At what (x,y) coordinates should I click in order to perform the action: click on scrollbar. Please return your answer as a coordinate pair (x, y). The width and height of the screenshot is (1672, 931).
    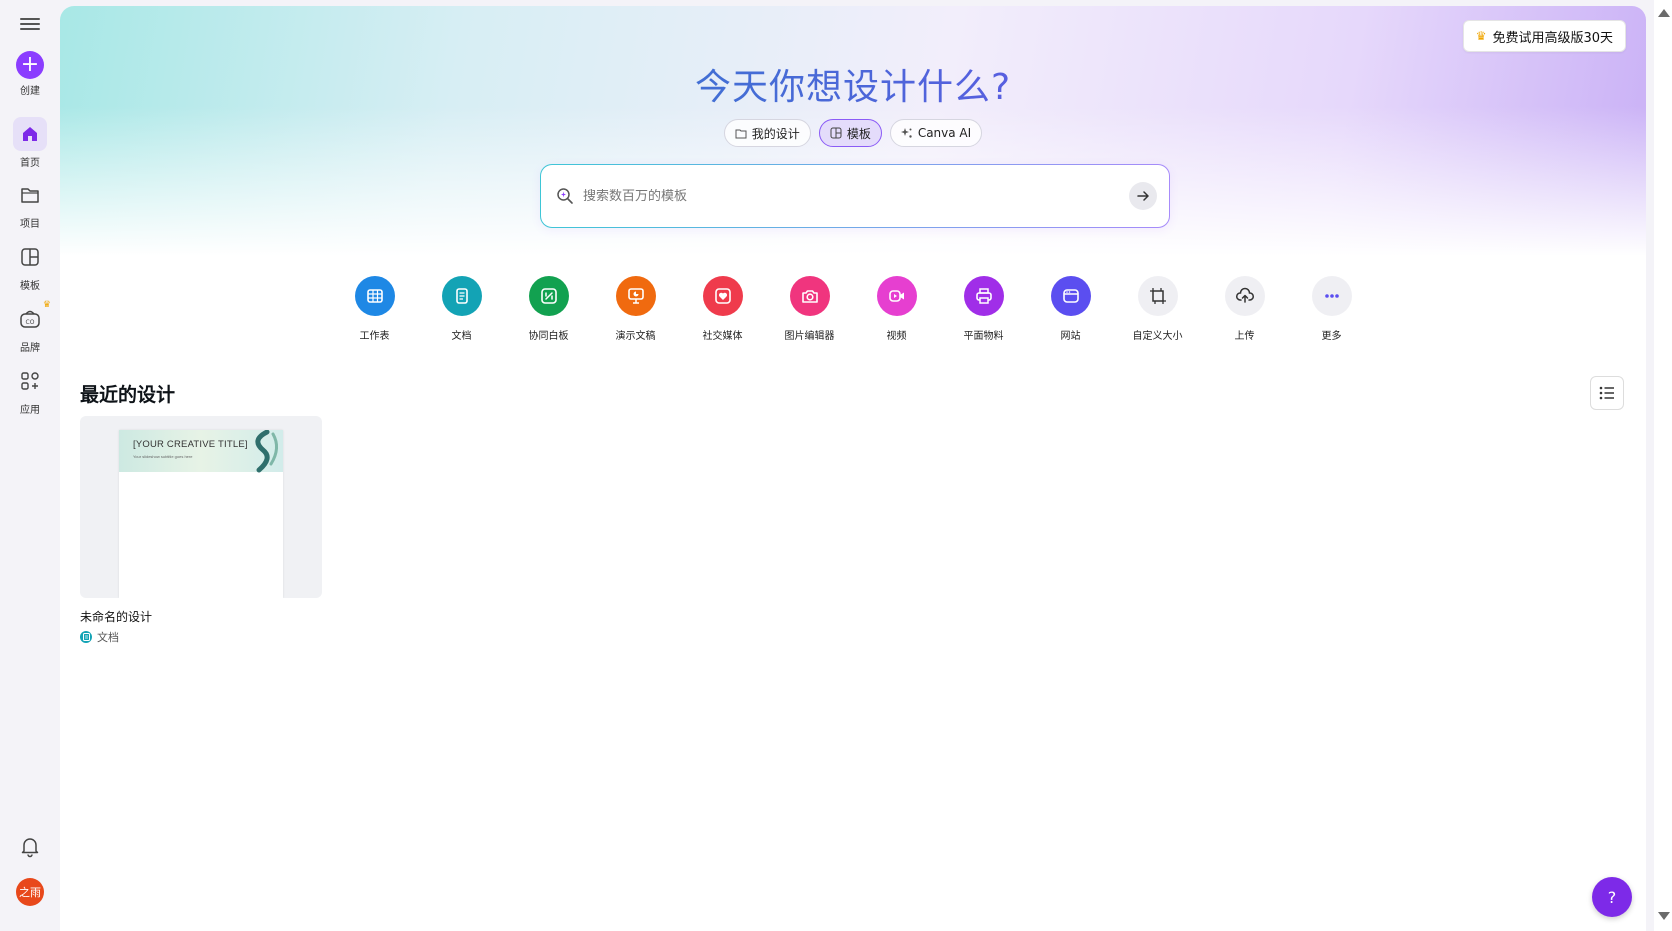
    Looking at the image, I should click on (1663, 465).